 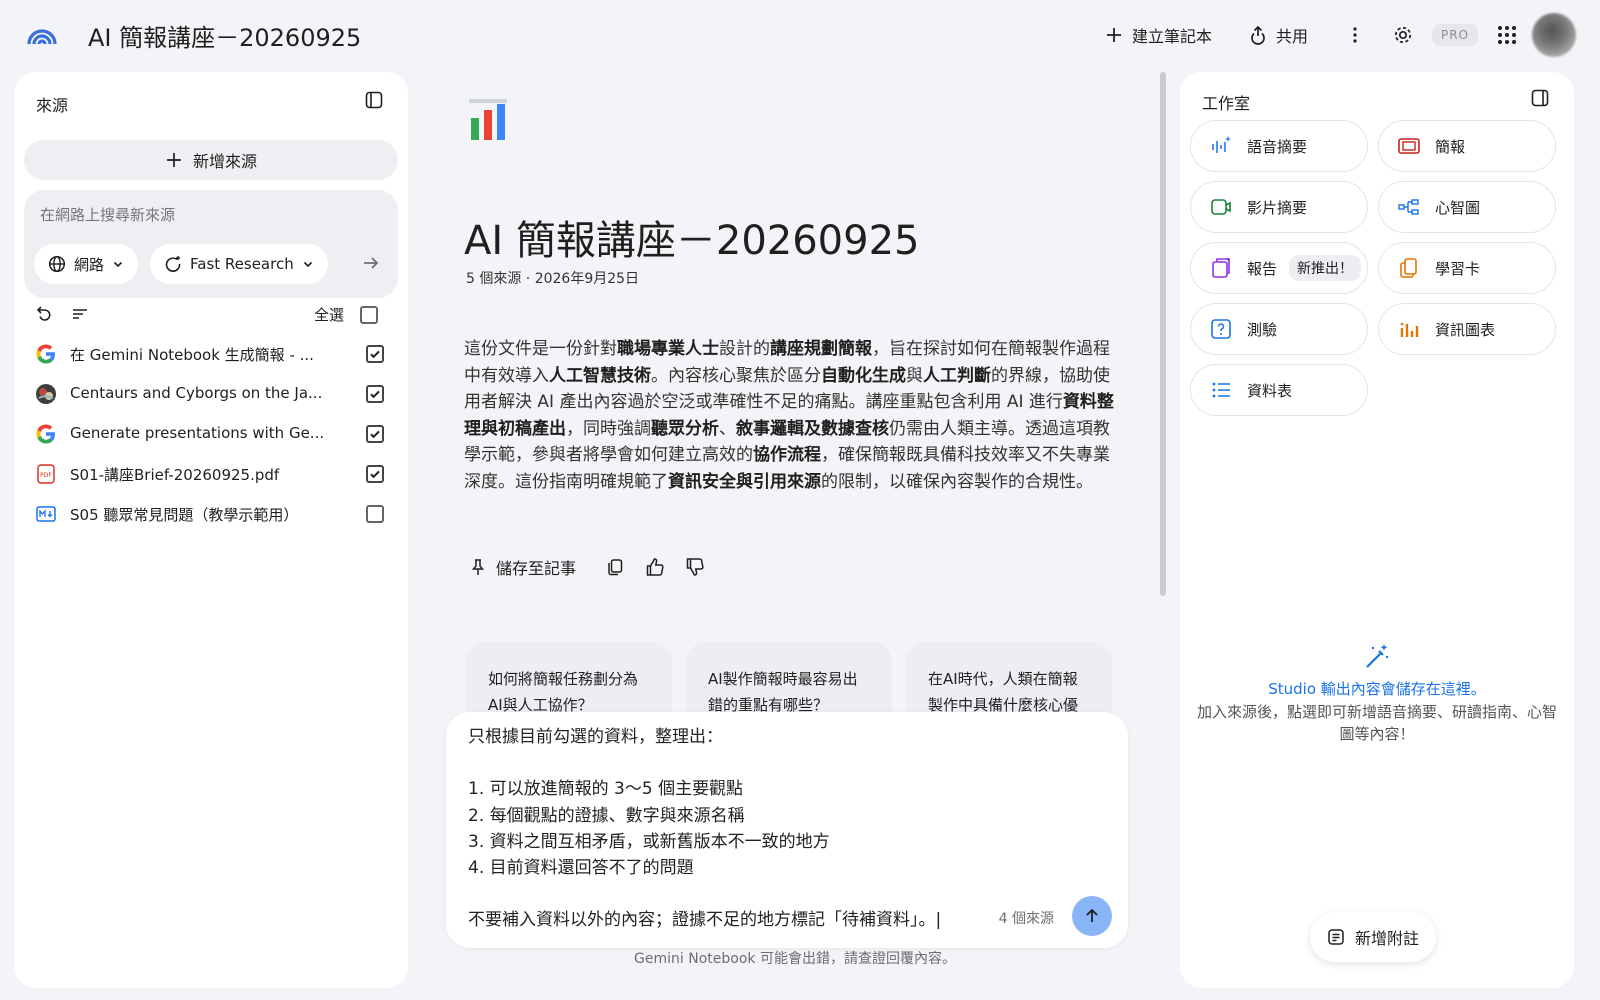 I want to click on refresh-sources-icon, so click(x=44, y=314).